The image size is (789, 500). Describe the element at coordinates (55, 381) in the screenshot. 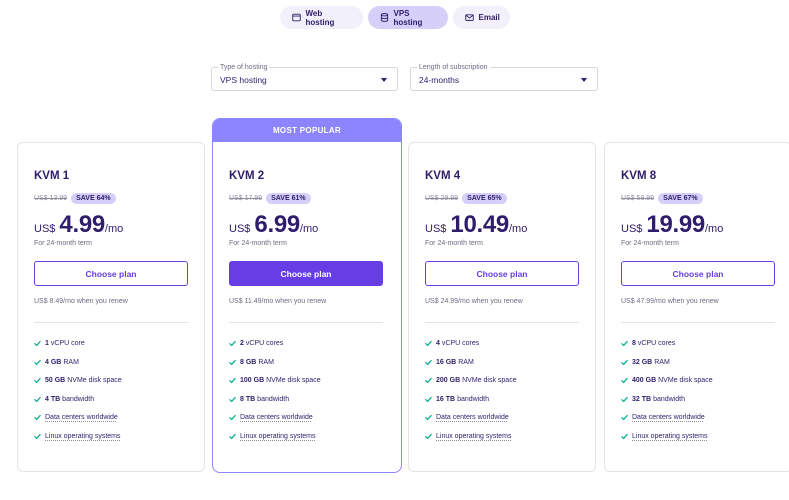

I see `feature-value: 50 GB` at that location.